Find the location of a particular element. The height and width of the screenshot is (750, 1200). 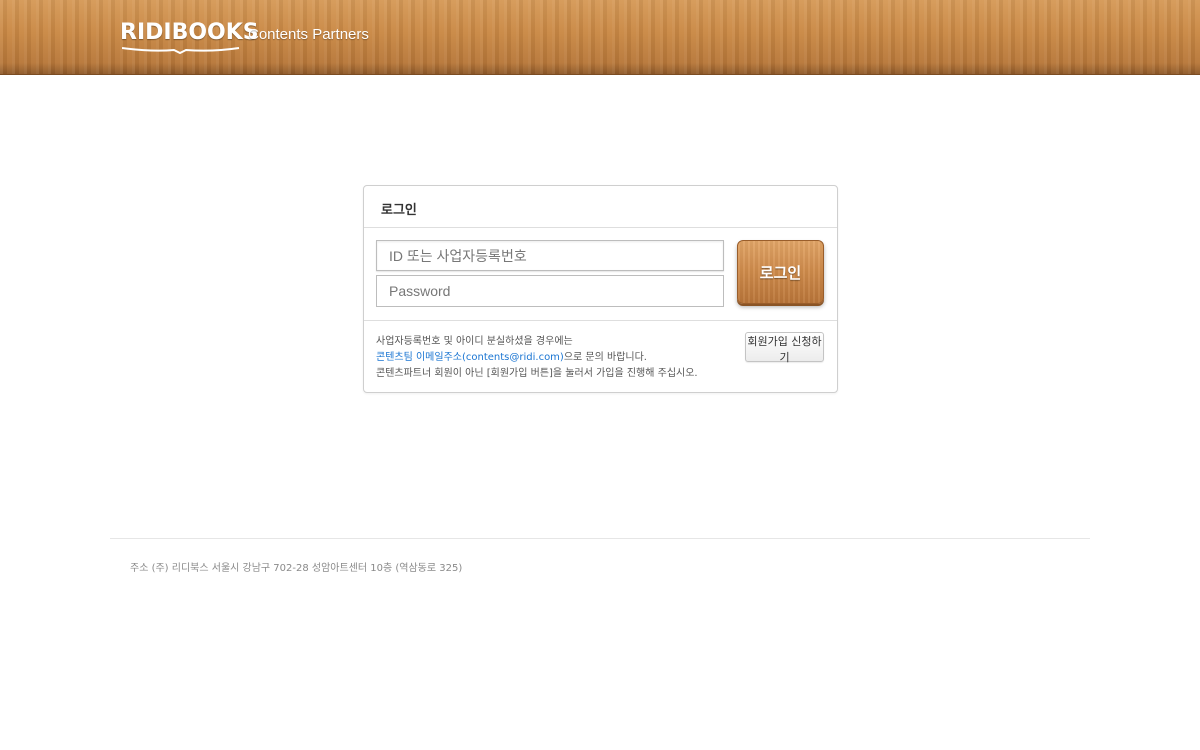

divider is located at coordinates (600, 320).